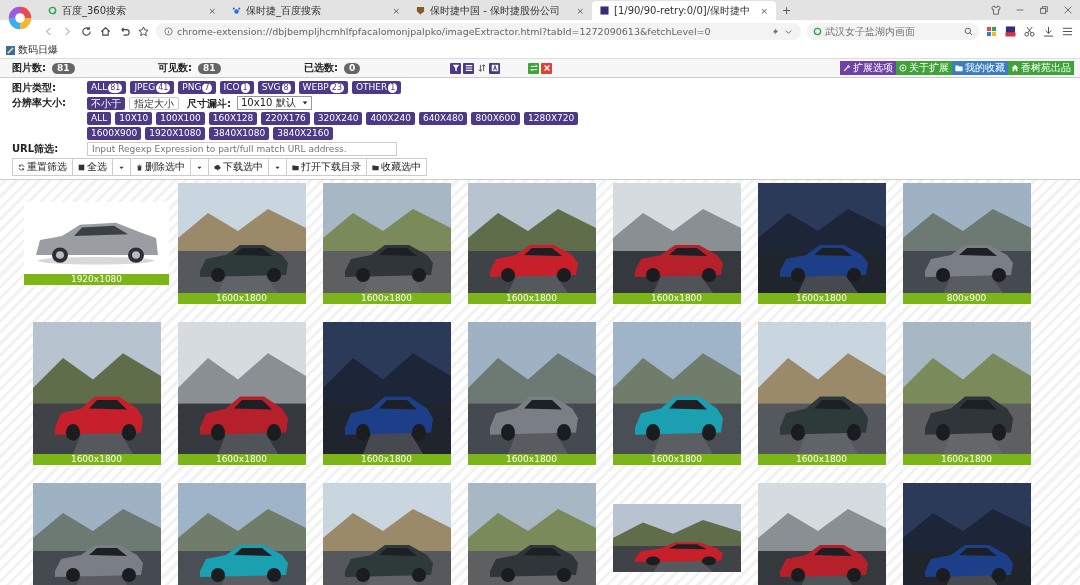 The image size is (1080, 585). I want to click on browser-tab: [1/90/90-retry:0/0]/保时捷中 ×, so click(684, 10).